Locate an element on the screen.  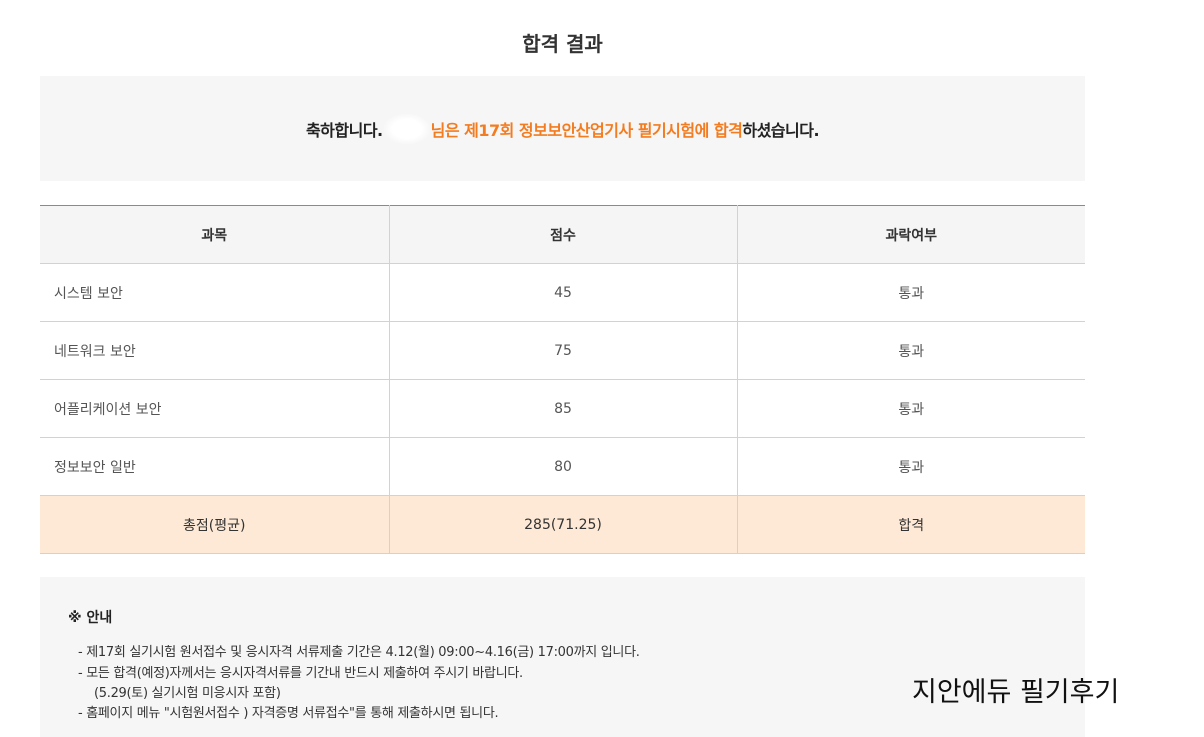
total-score: 285(71.25) is located at coordinates (563, 524).